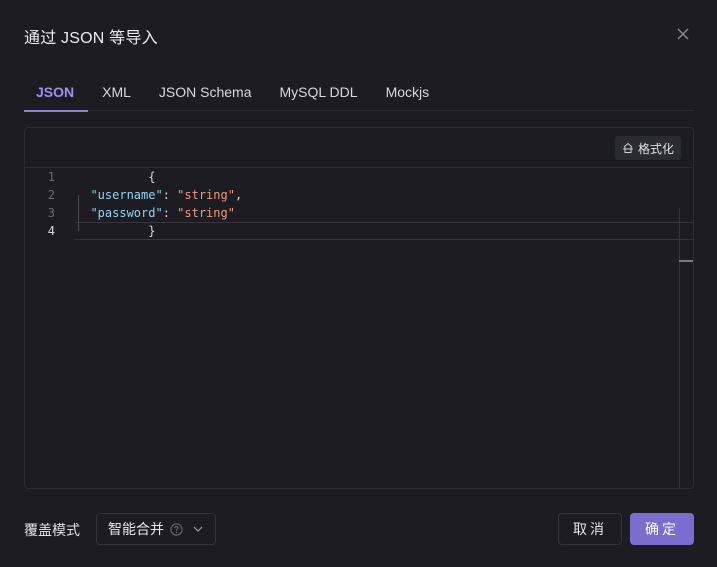  I want to click on tab-xml: XML, so click(116, 94).